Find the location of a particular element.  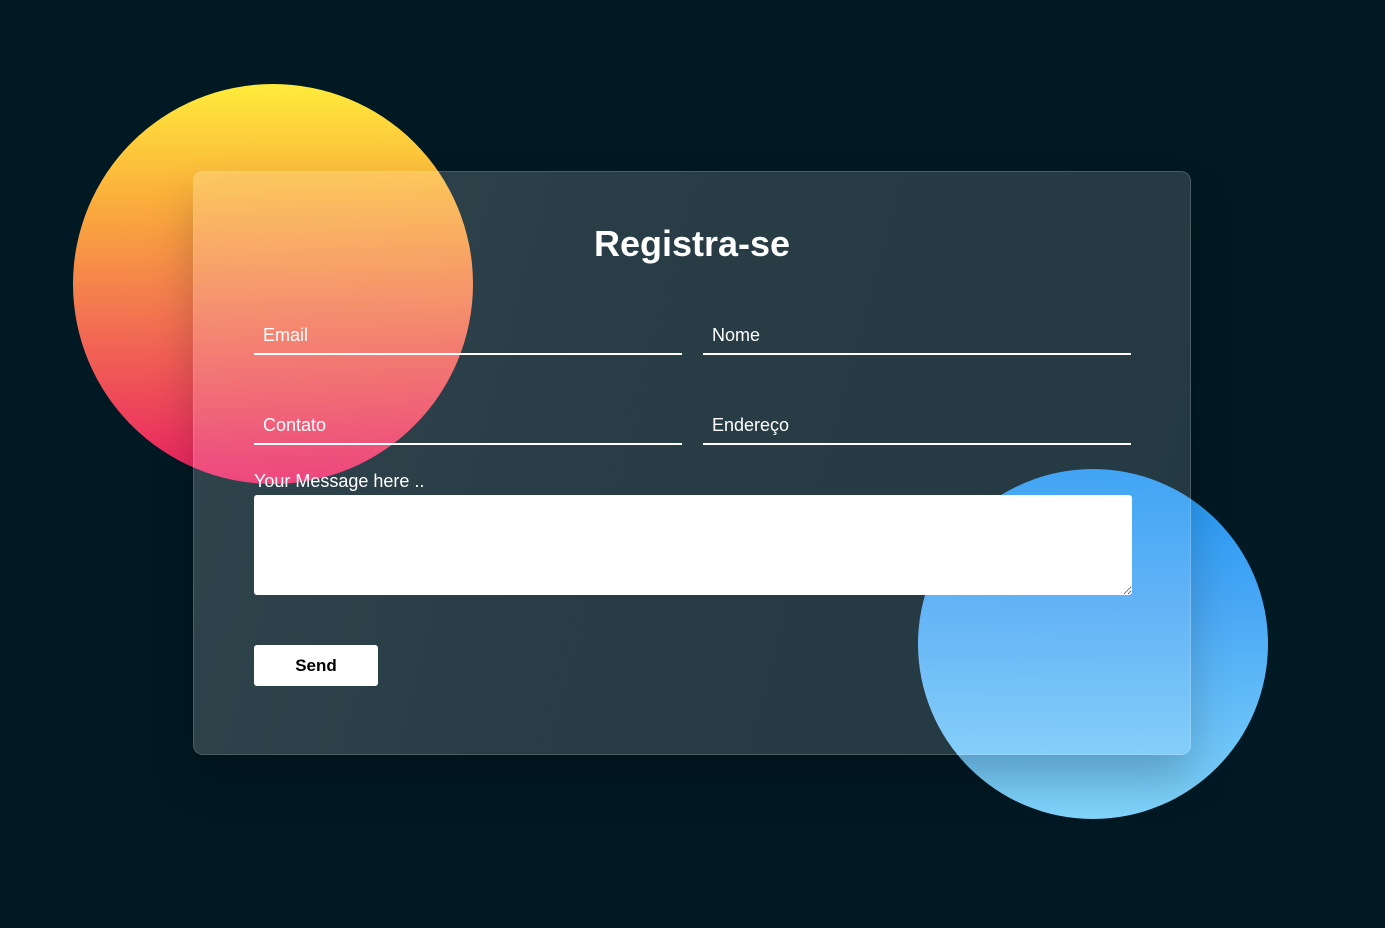

email-input is located at coordinates (468, 337).